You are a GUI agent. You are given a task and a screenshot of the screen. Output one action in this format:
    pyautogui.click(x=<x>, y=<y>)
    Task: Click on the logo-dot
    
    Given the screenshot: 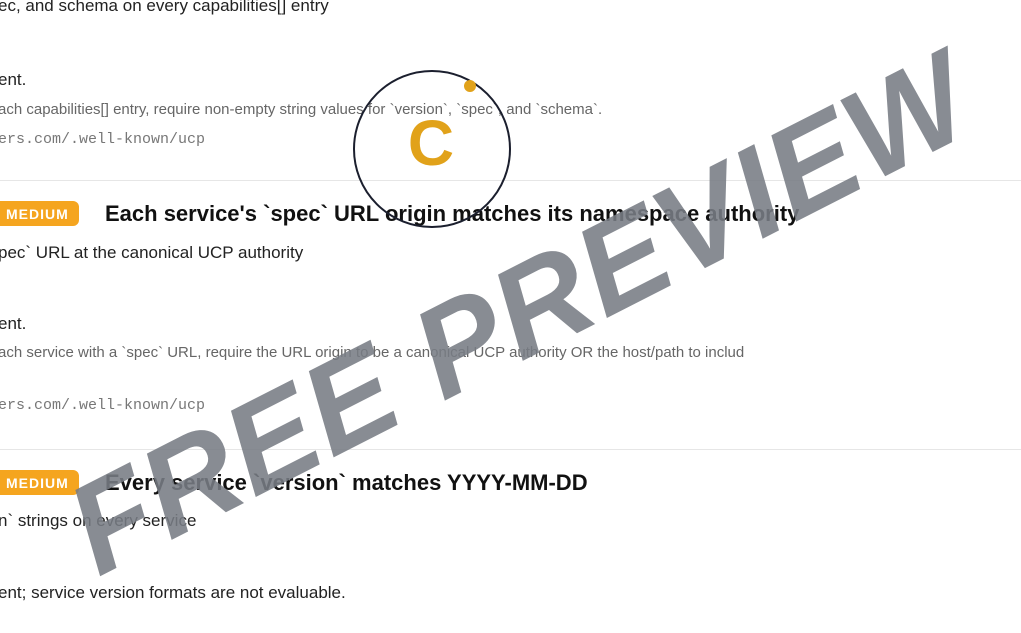 What is the action you would take?
    pyautogui.click(x=470, y=86)
    